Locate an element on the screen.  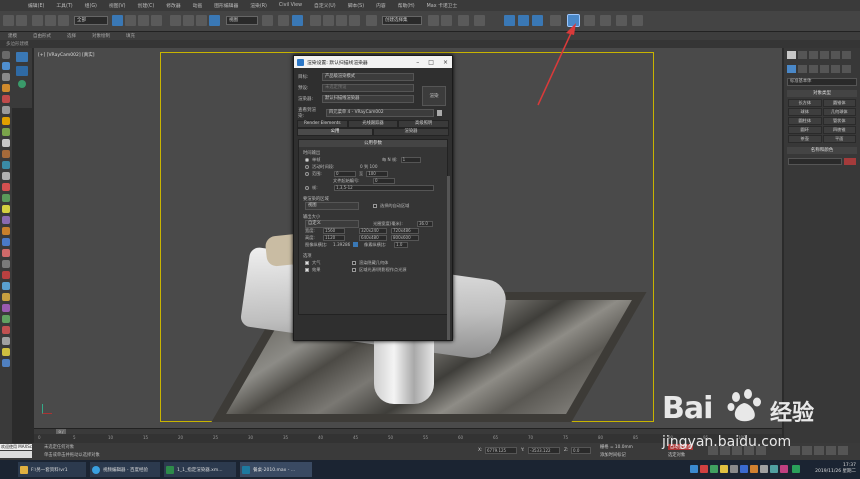
utility-icon is located at coordinates (6, 286).